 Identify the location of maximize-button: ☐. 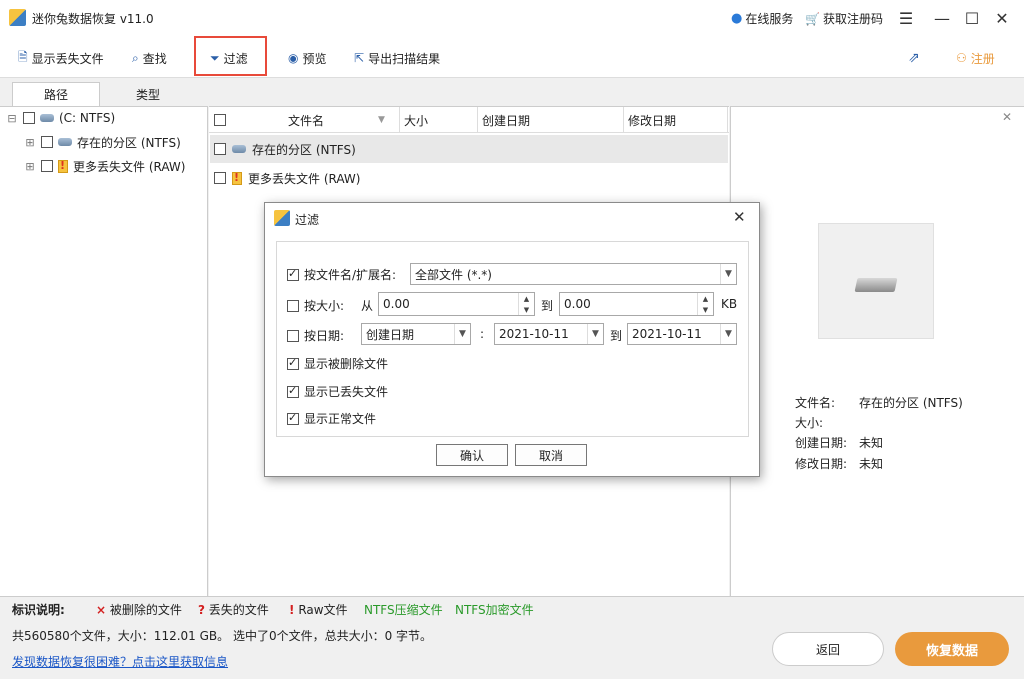
(972, 18).